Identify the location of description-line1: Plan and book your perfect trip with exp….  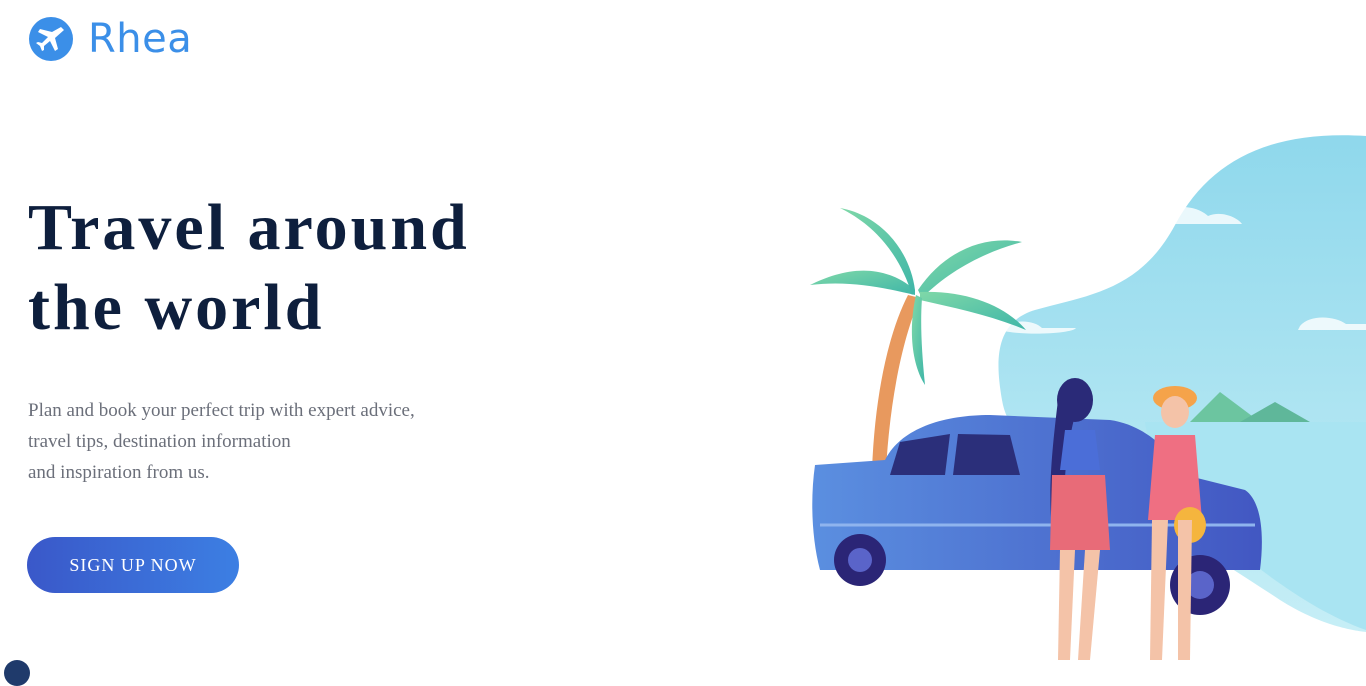
(221, 410).